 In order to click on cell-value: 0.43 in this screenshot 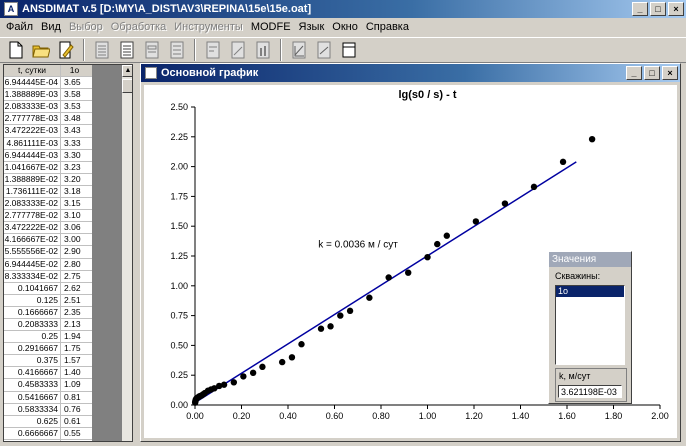, I will do `click(74, 440)`.